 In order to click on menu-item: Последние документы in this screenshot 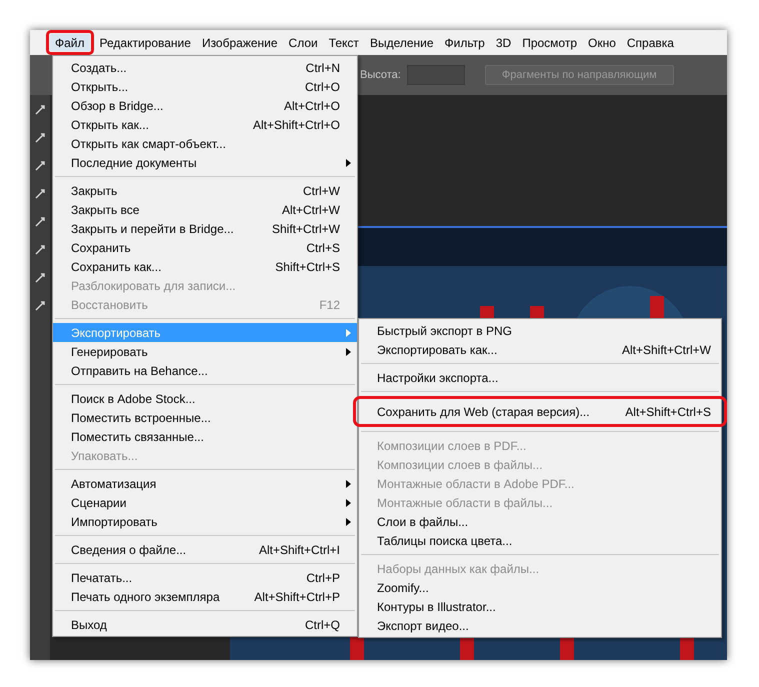, I will do `click(205, 162)`.